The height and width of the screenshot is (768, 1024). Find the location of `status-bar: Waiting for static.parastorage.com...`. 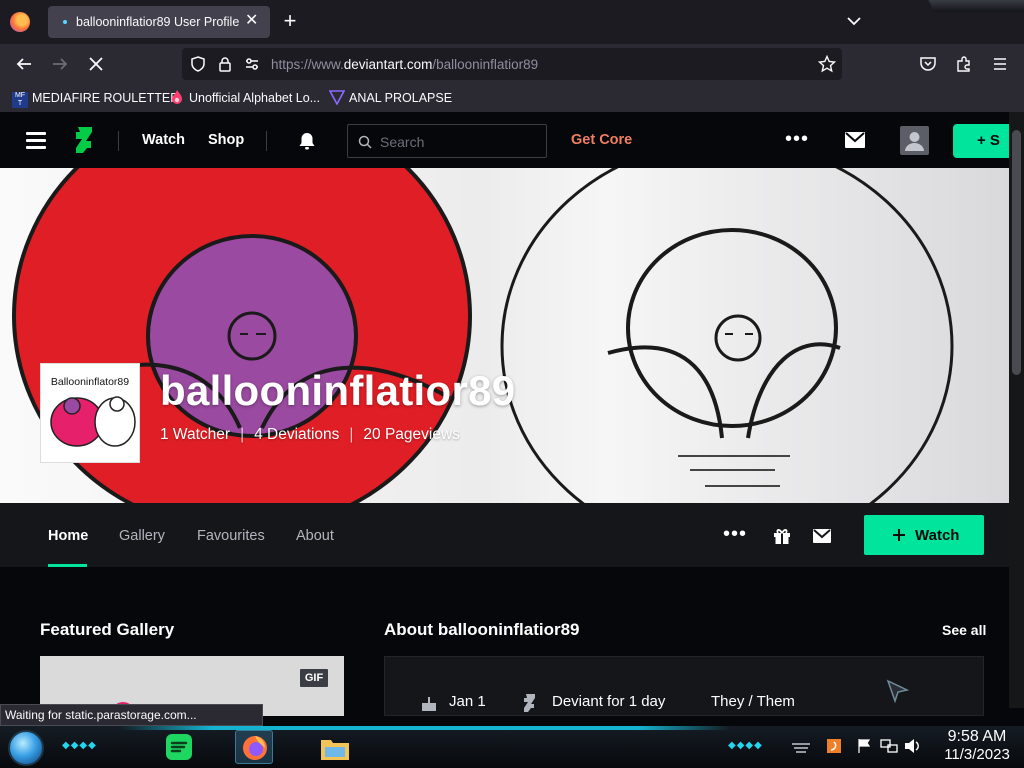

status-bar: Waiting for static.parastorage.com... is located at coordinates (131, 715).